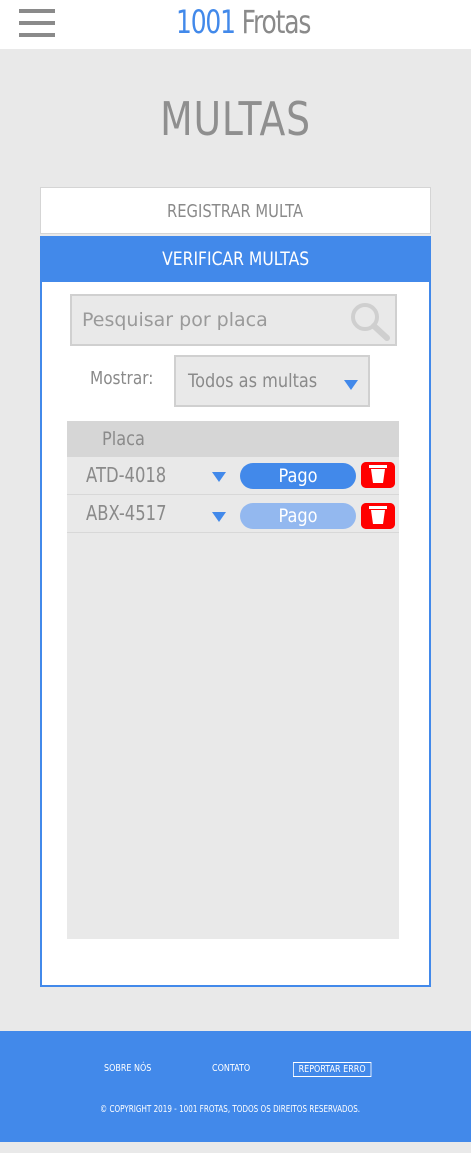 The width and height of the screenshot is (471, 1153). I want to click on search-input, so click(217, 320).